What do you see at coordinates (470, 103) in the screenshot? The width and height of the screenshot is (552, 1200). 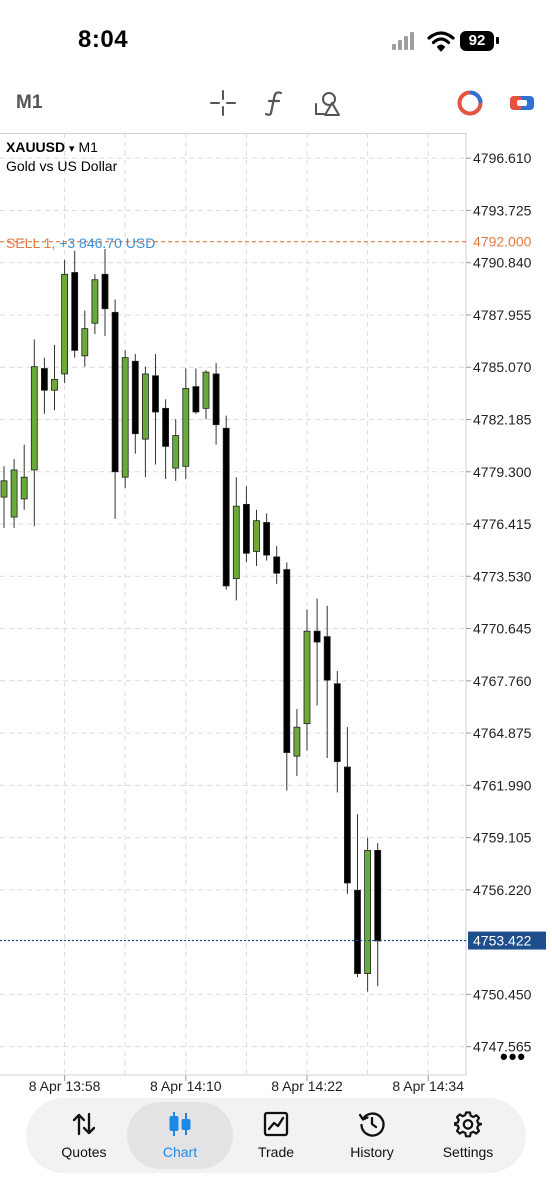 I see `trade-ring-icon` at bounding box center [470, 103].